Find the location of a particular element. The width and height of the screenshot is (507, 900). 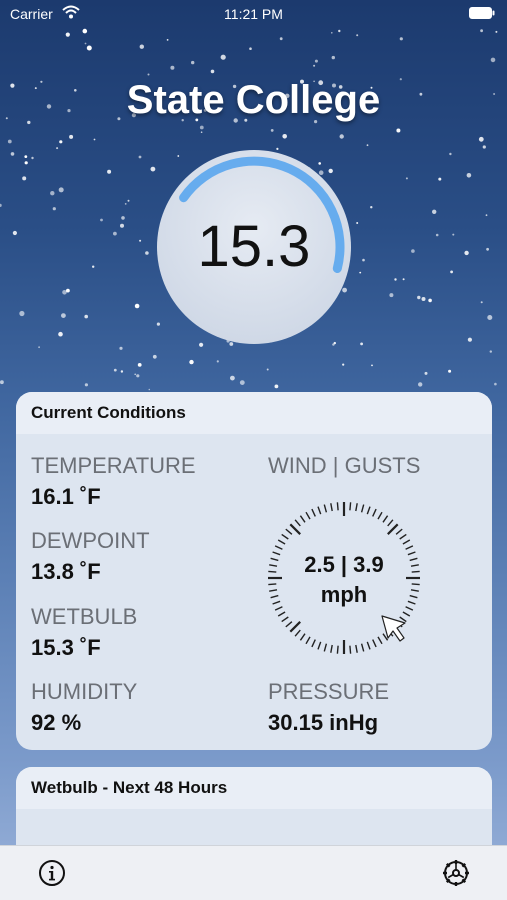

battery-full-icon is located at coordinates (482, 13).